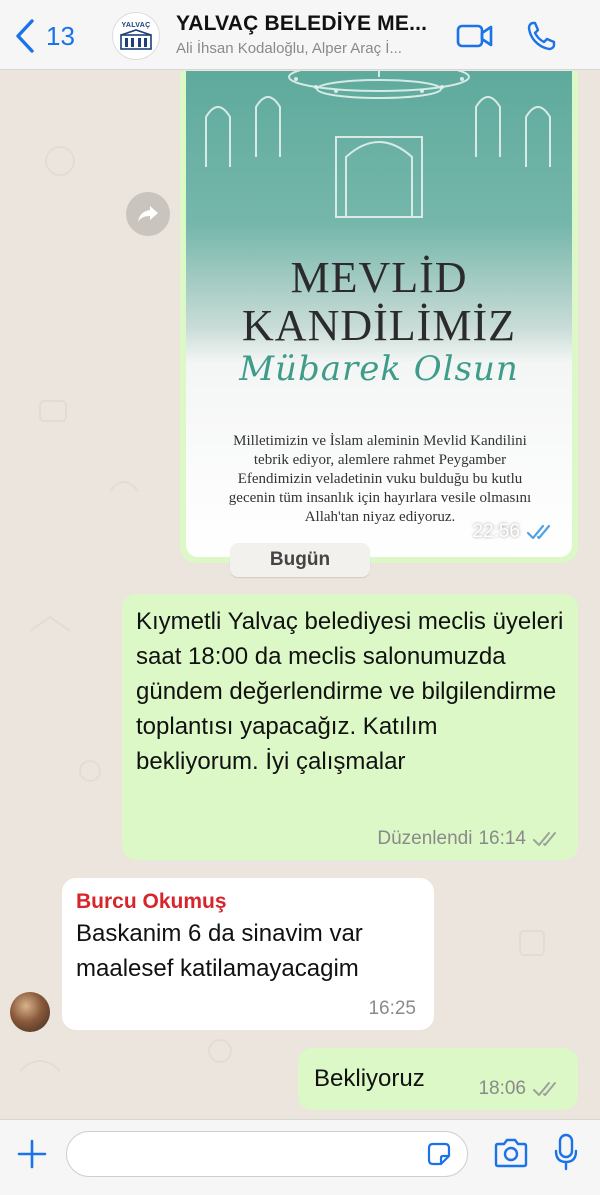  I want to click on read-ticks-icon, so click(538, 532).